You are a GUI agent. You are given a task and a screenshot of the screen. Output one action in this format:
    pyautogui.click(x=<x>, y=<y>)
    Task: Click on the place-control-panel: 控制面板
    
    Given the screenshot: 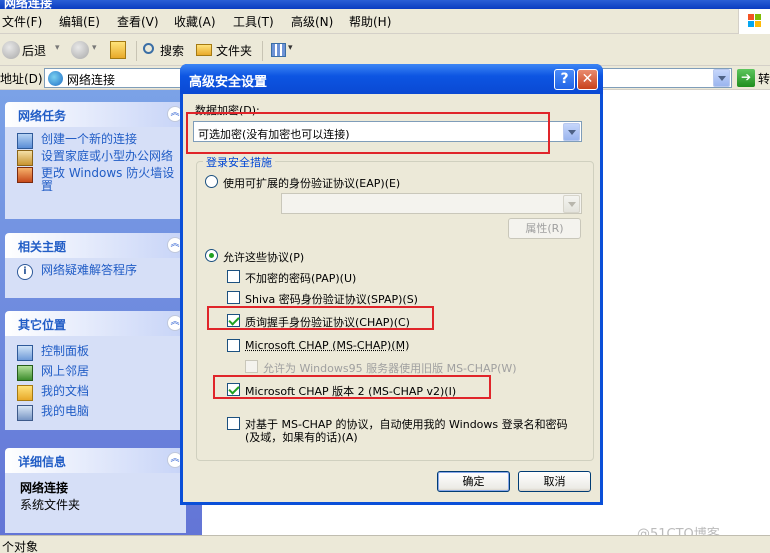 What is the action you would take?
    pyautogui.click(x=97, y=352)
    